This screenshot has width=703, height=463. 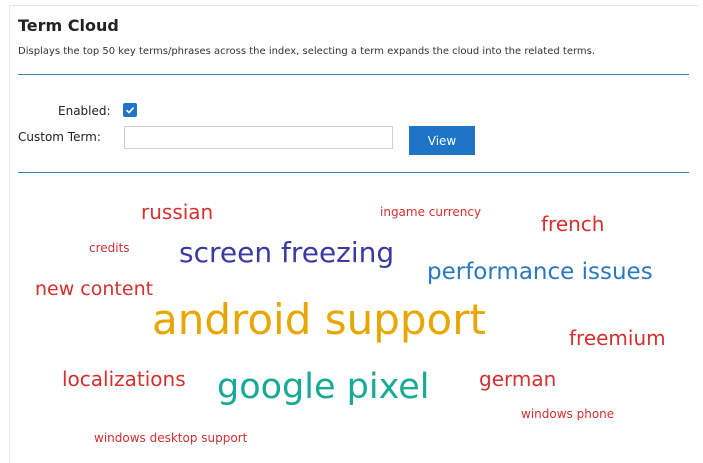 I want to click on term-ingame-currency: ingame currency, so click(x=430, y=212).